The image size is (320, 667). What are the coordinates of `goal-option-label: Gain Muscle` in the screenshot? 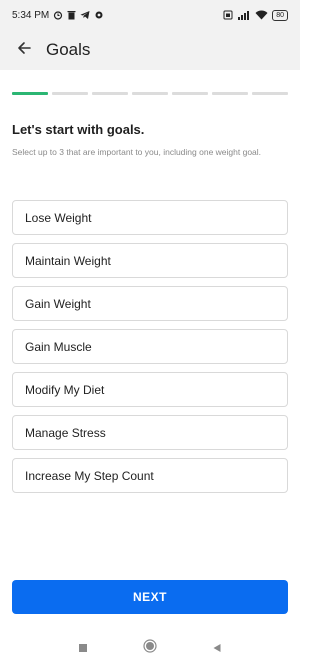 It's located at (58, 346).